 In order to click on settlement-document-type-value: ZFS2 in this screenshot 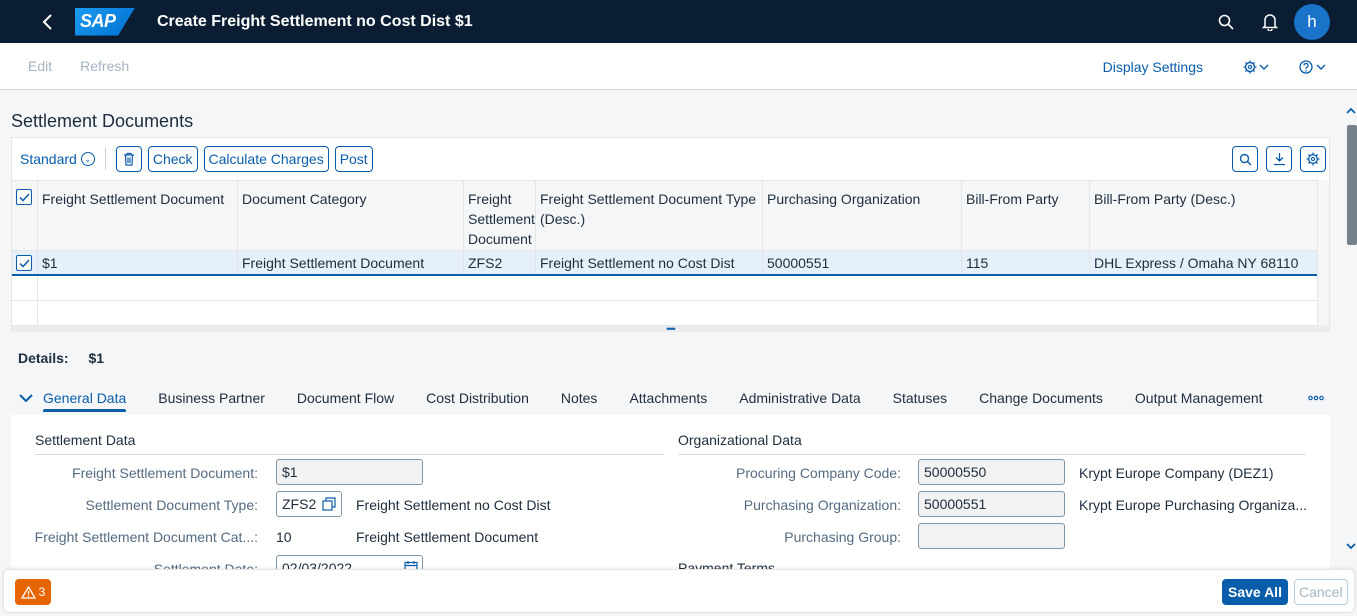, I will do `click(299, 504)`.